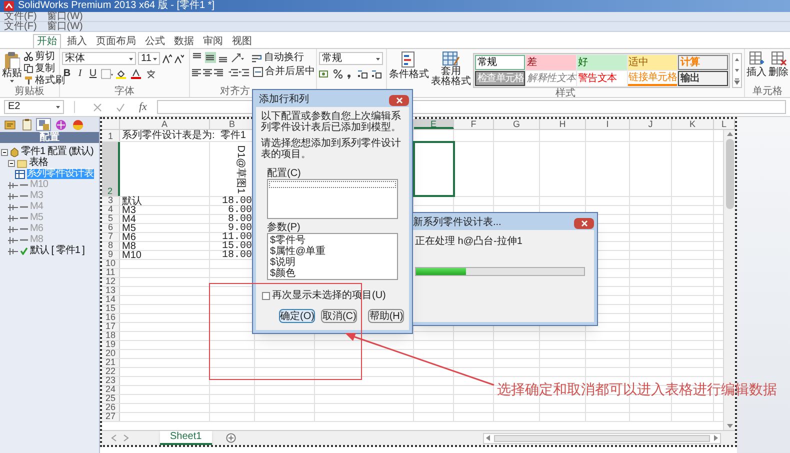 This screenshot has height=453, width=790. What do you see at coordinates (116, 41) in the screenshot?
I see `ribbon-tab: 页面布局` at bounding box center [116, 41].